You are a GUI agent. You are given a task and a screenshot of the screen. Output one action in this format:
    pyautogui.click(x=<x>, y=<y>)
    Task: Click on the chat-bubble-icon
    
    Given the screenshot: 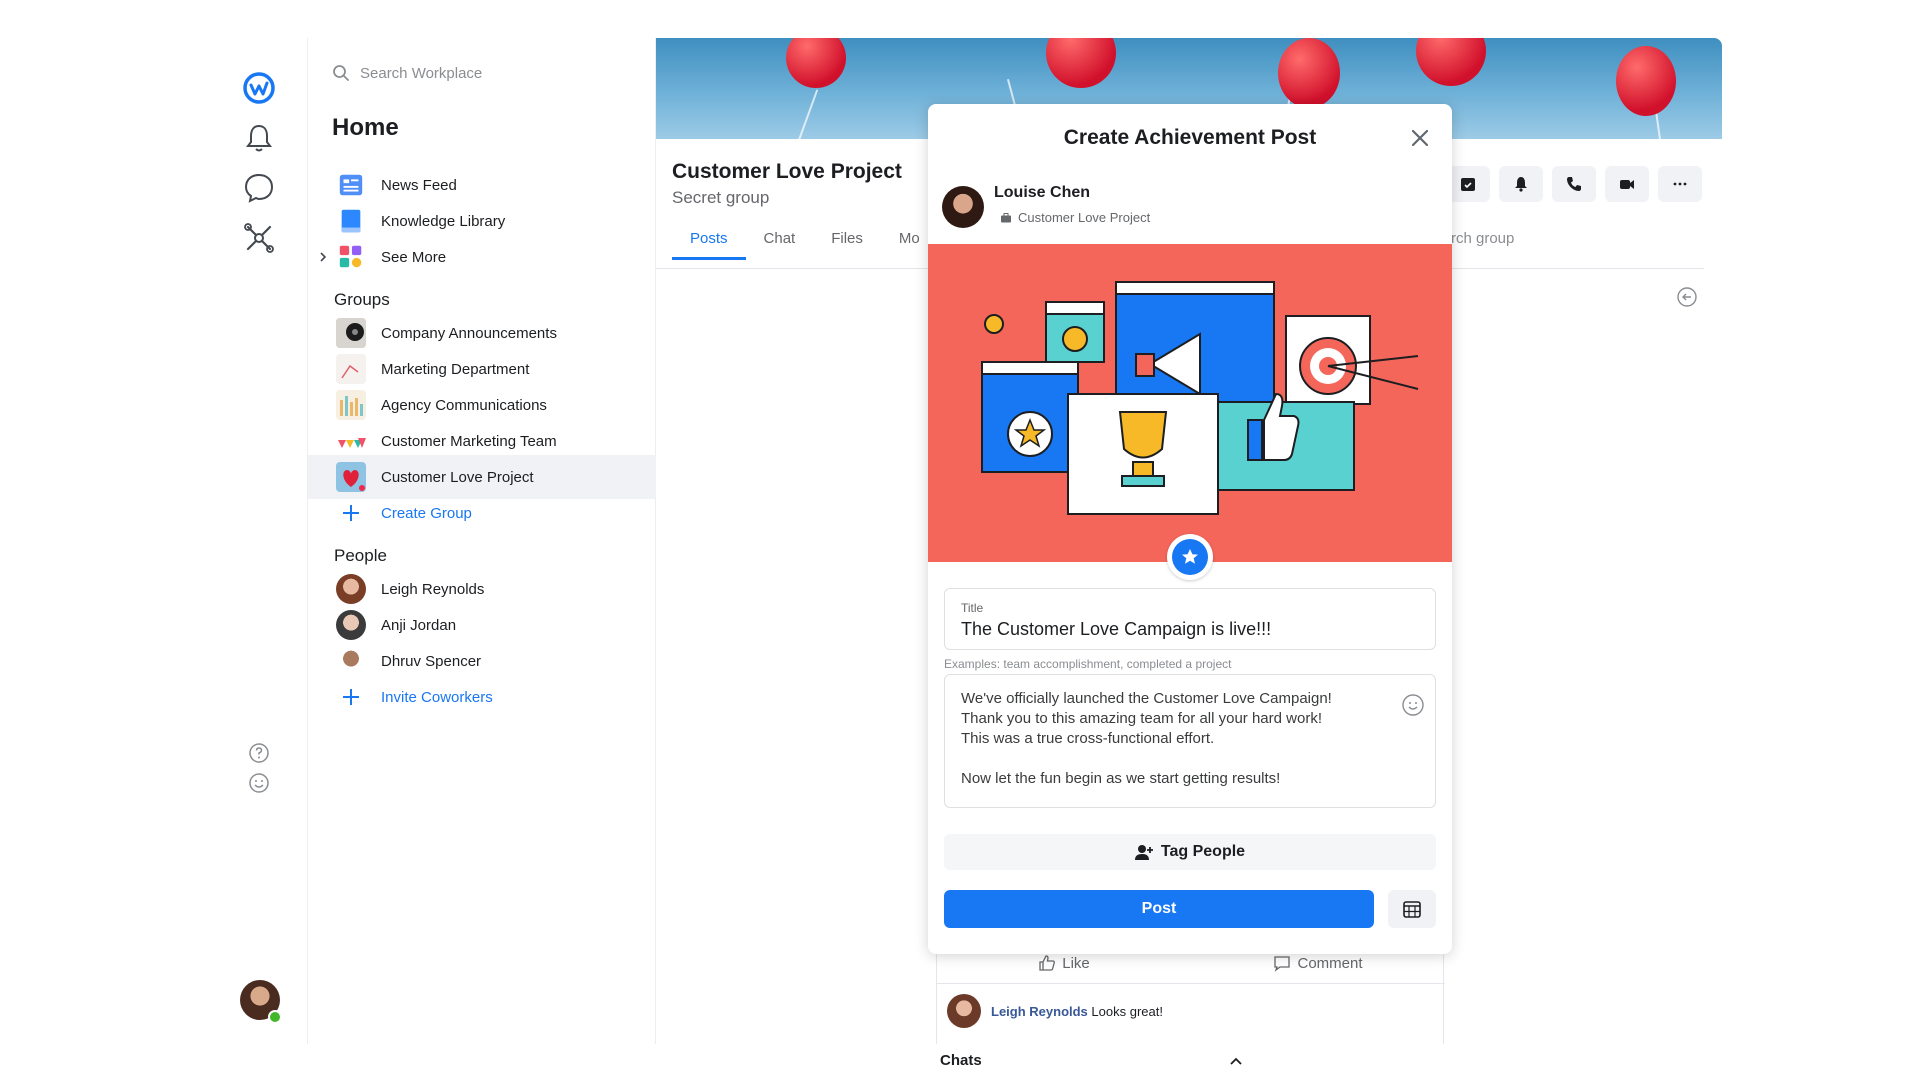 What is the action you would take?
    pyautogui.click(x=259, y=188)
    